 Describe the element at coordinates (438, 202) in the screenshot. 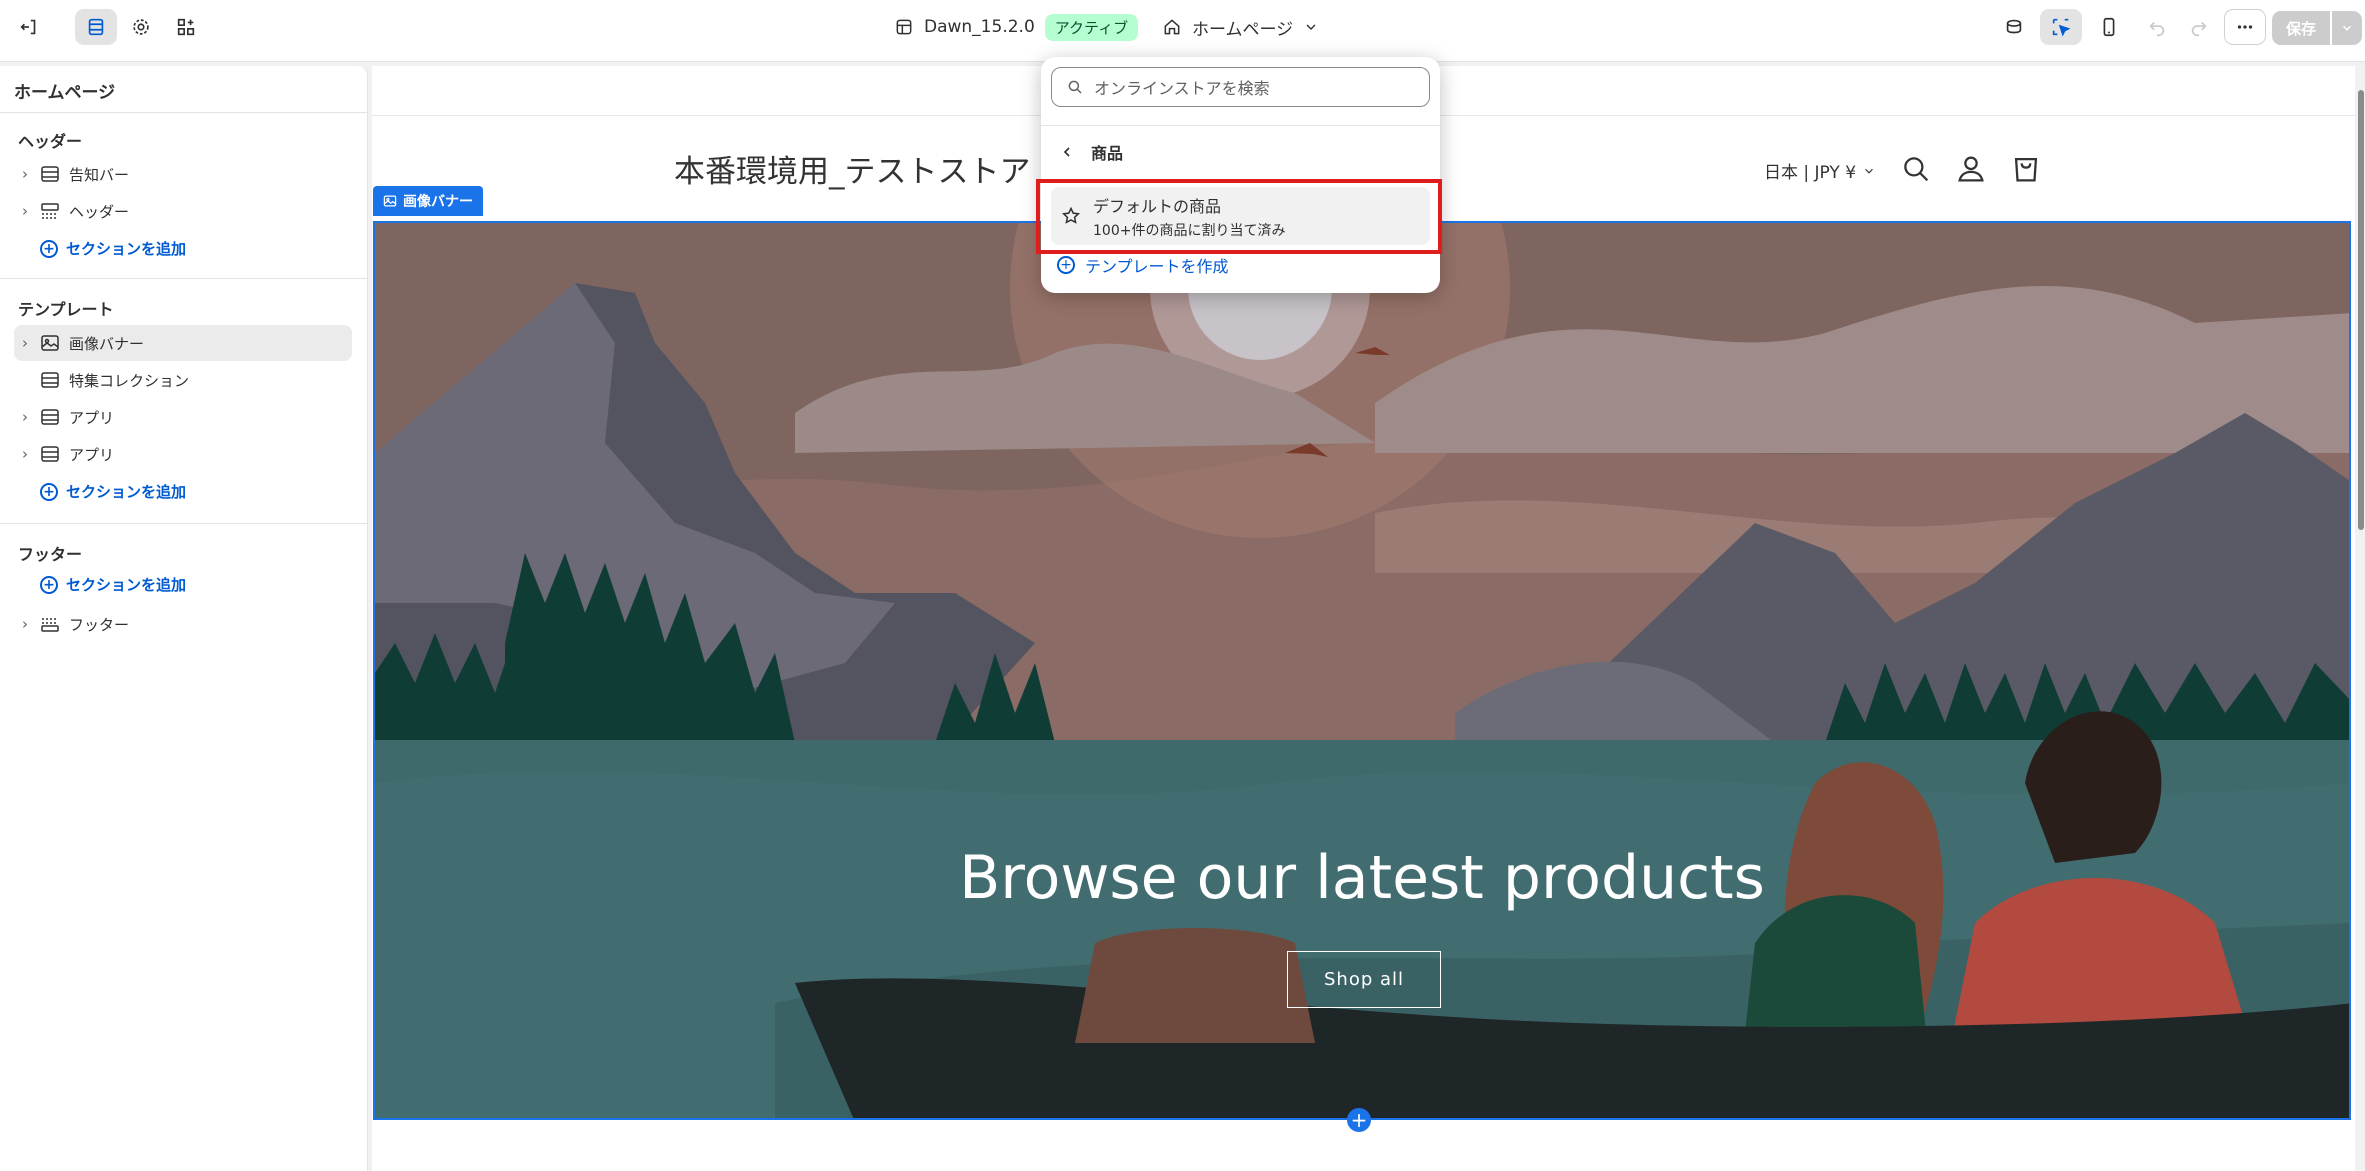

I see `banner-tag-label: 画像バナー` at that location.